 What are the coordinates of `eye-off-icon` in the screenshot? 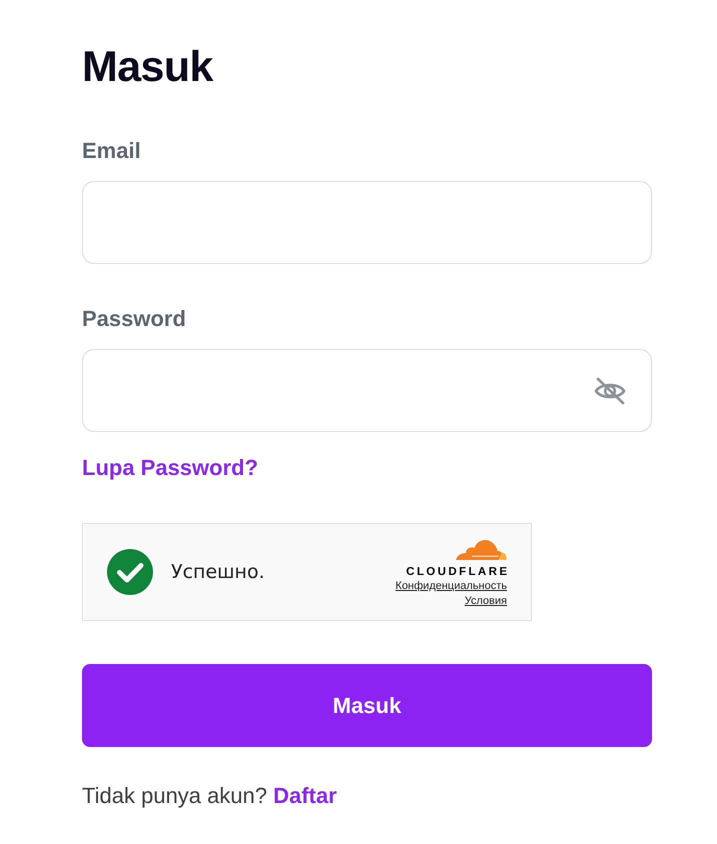 It's located at (610, 391).